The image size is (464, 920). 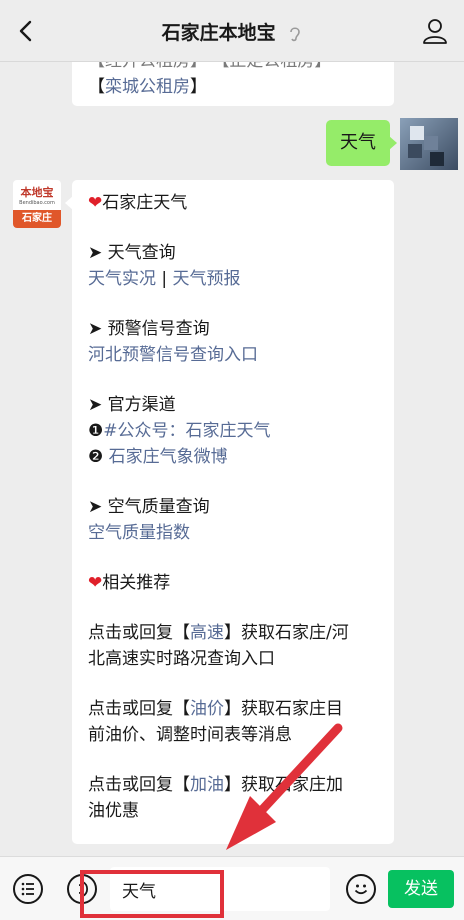 What do you see at coordinates (152, 894) in the screenshot?
I see `input-highlight-box` at bounding box center [152, 894].